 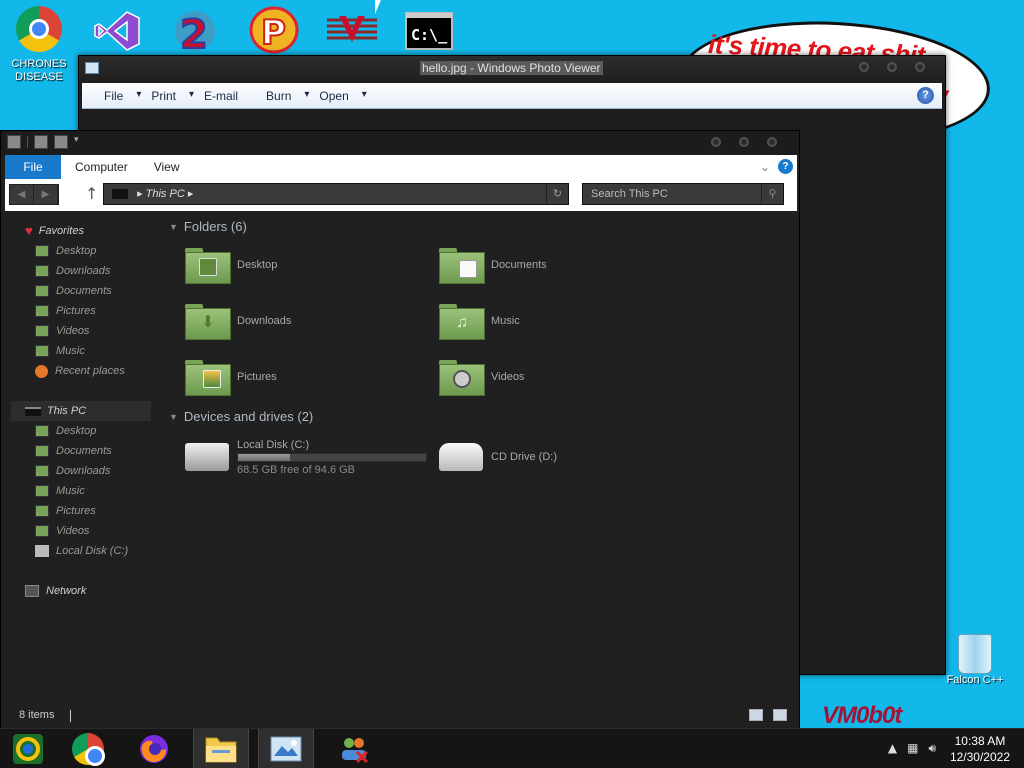 What do you see at coordinates (121, 96) in the screenshot?
I see `menu-file: File` at bounding box center [121, 96].